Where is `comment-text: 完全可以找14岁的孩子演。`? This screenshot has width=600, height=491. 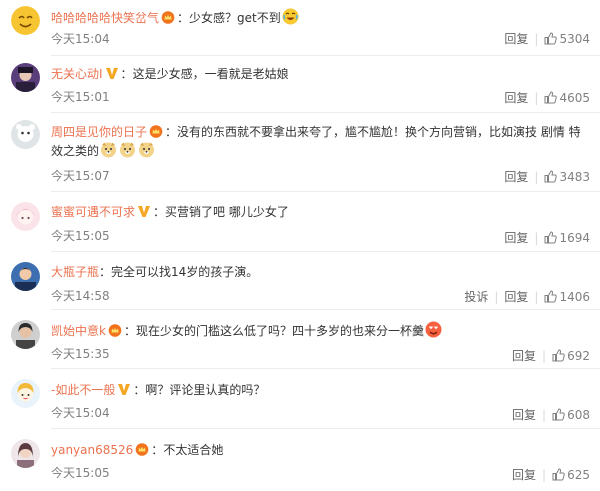
comment-text: 完全可以找14岁的孩子演。 is located at coordinates (185, 272).